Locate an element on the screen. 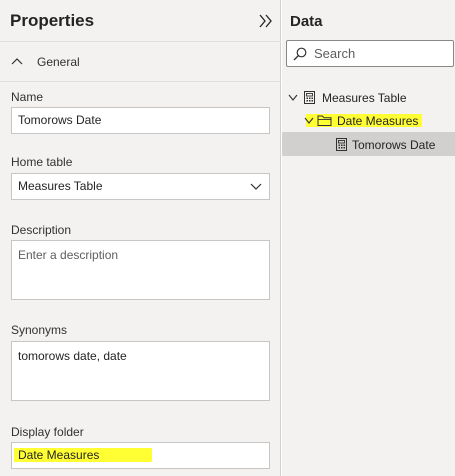 Image resolution: width=455 pixels, height=476 pixels. tree-label-tomorows-date: Tomorows Date is located at coordinates (394, 145).